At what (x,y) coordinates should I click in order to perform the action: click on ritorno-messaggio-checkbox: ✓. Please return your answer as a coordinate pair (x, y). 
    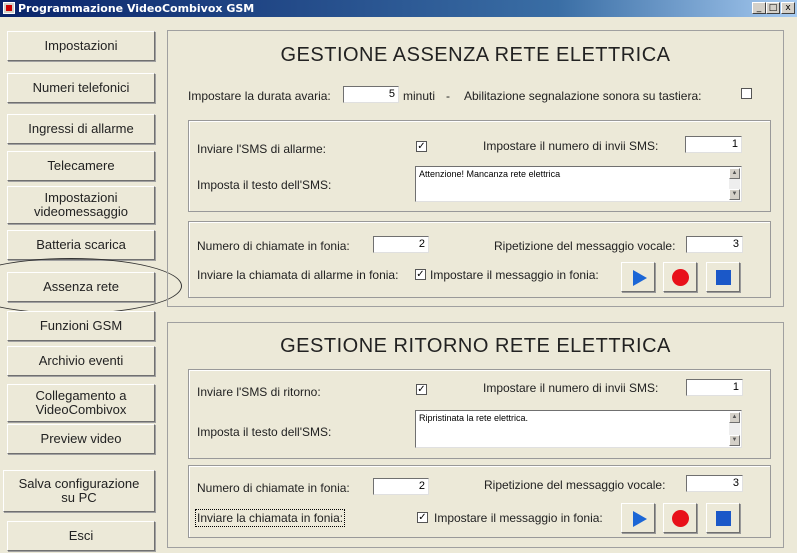
    Looking at the image, I should click on (422, 517).